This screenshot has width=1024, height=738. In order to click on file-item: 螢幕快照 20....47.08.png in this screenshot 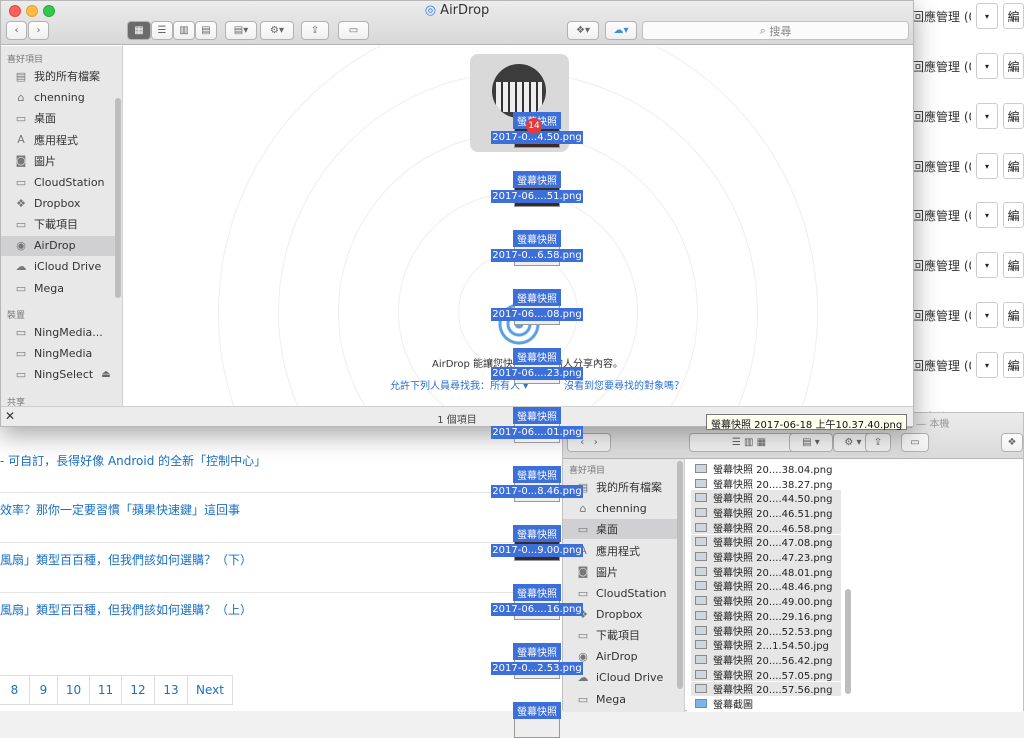, I will do `click(766, 541)`.